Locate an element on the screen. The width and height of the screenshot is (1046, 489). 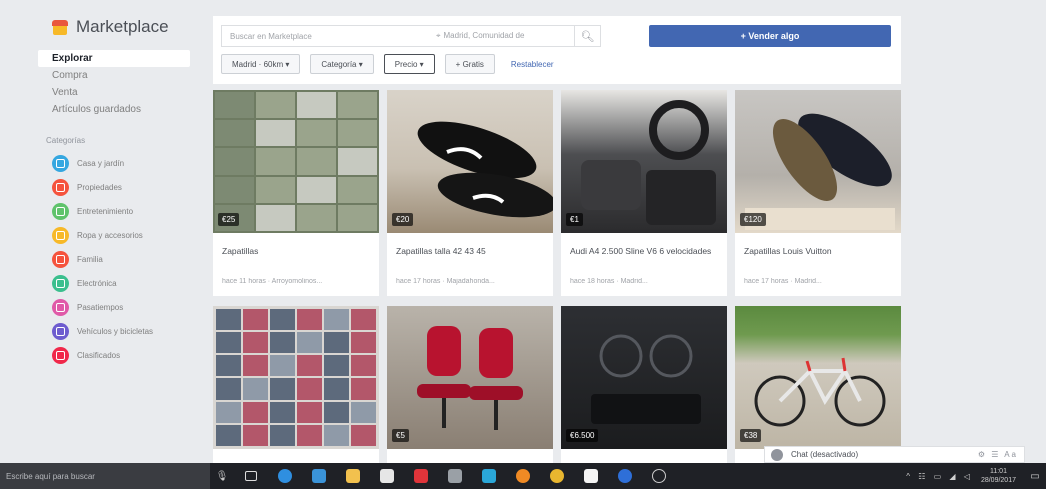
listing-image: €6.500 is located at coordinates (644, 377).